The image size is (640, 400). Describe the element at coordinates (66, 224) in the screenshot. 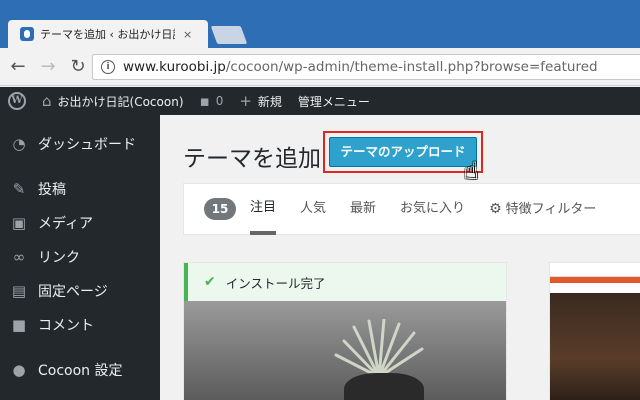

I see `sidebar-item-label: メディア` at that location.